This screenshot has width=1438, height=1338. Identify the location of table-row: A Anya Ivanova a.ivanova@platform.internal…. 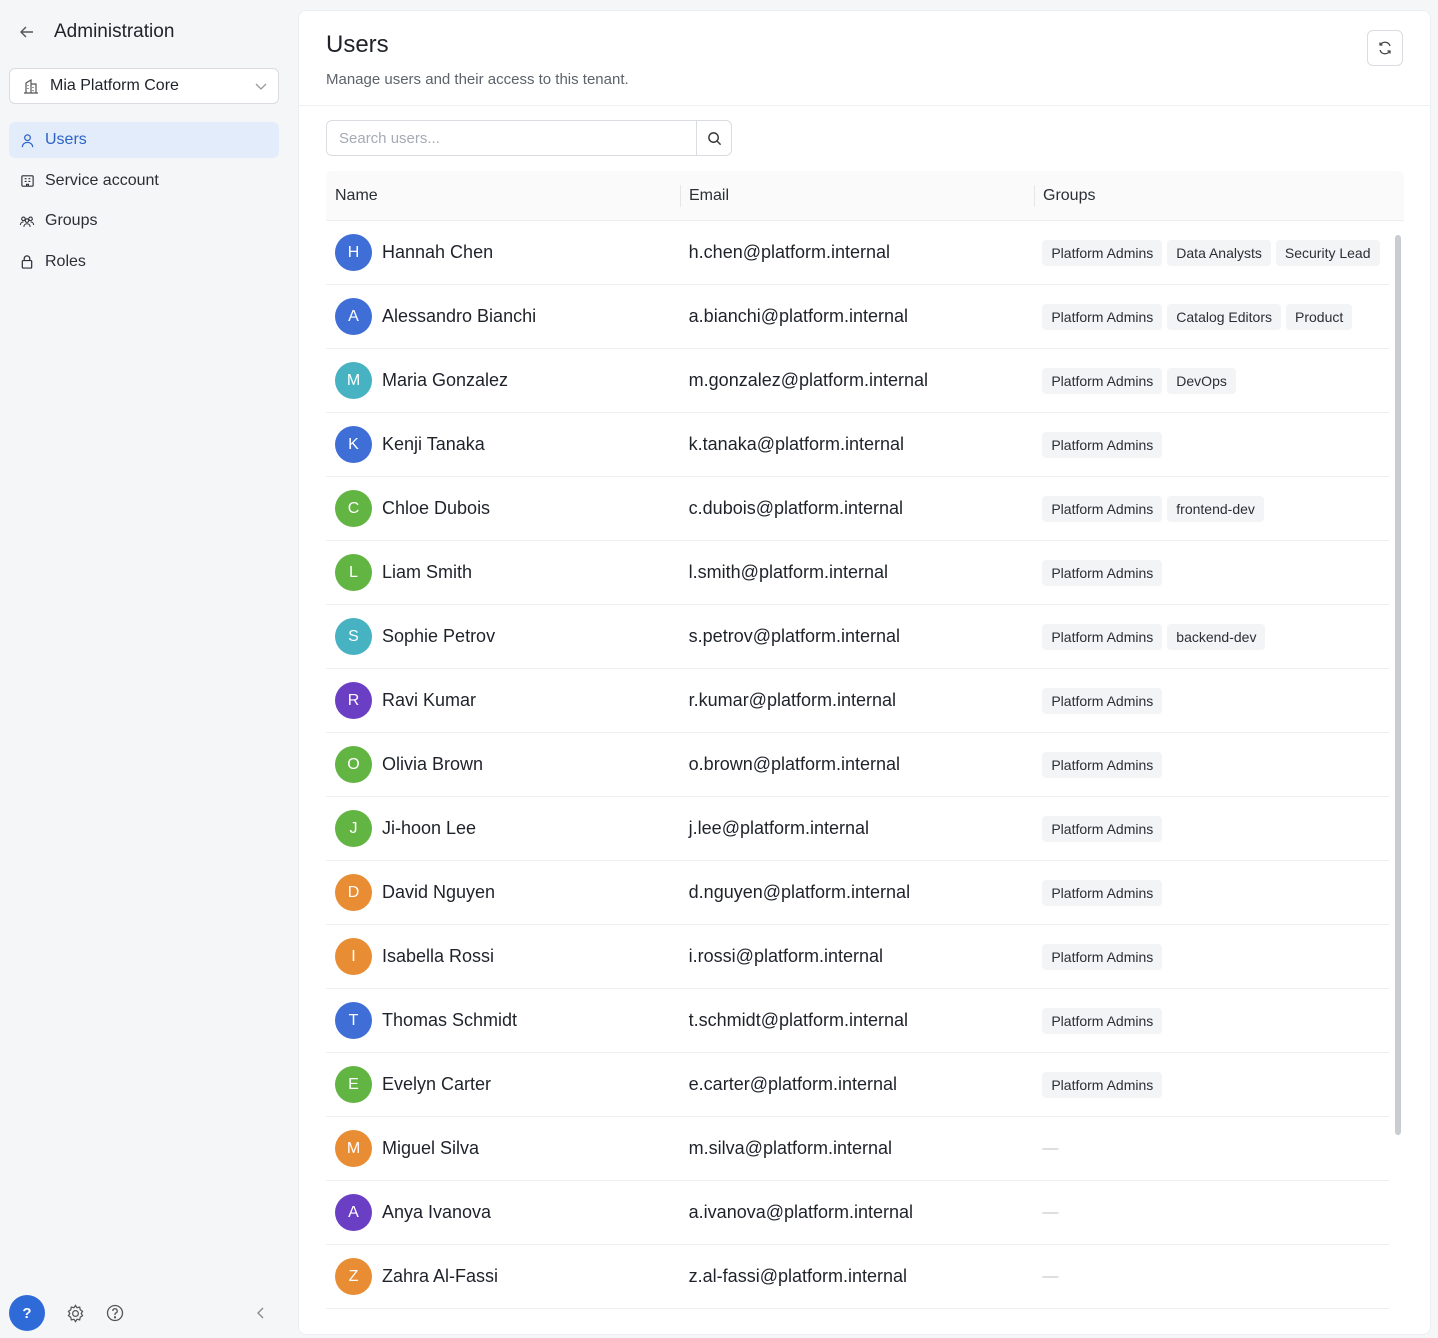
(857, 1213).